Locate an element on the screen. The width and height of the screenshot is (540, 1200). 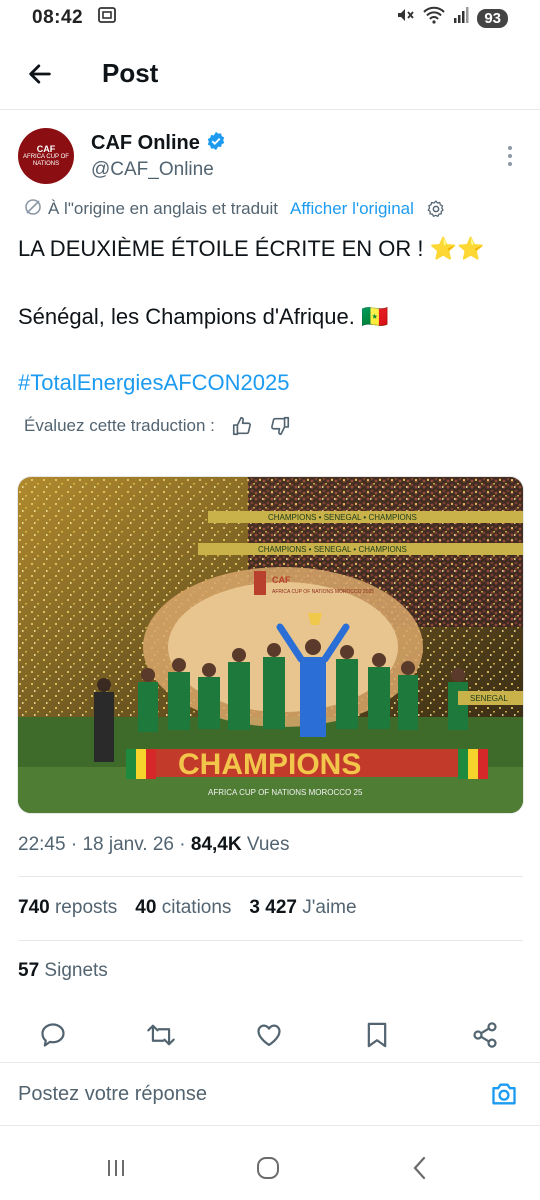
stadium-banner-top: CHAMPIONS • SENEGAL • CHAMPIONS is located at coordinates (342, 517).